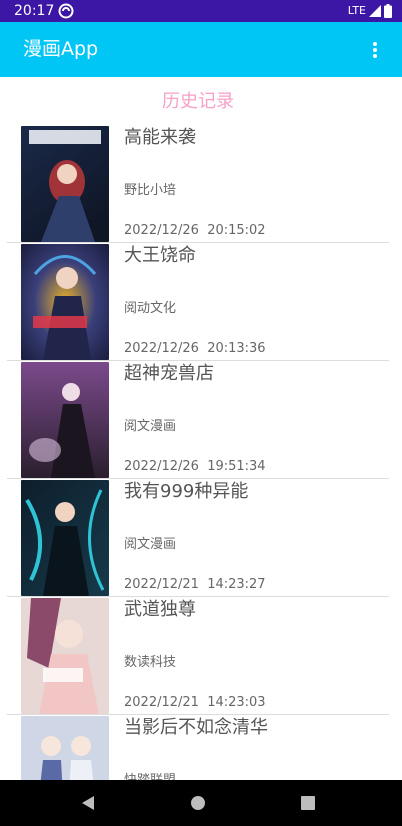  I want to click on app-notification-icon, so click(66, 11).